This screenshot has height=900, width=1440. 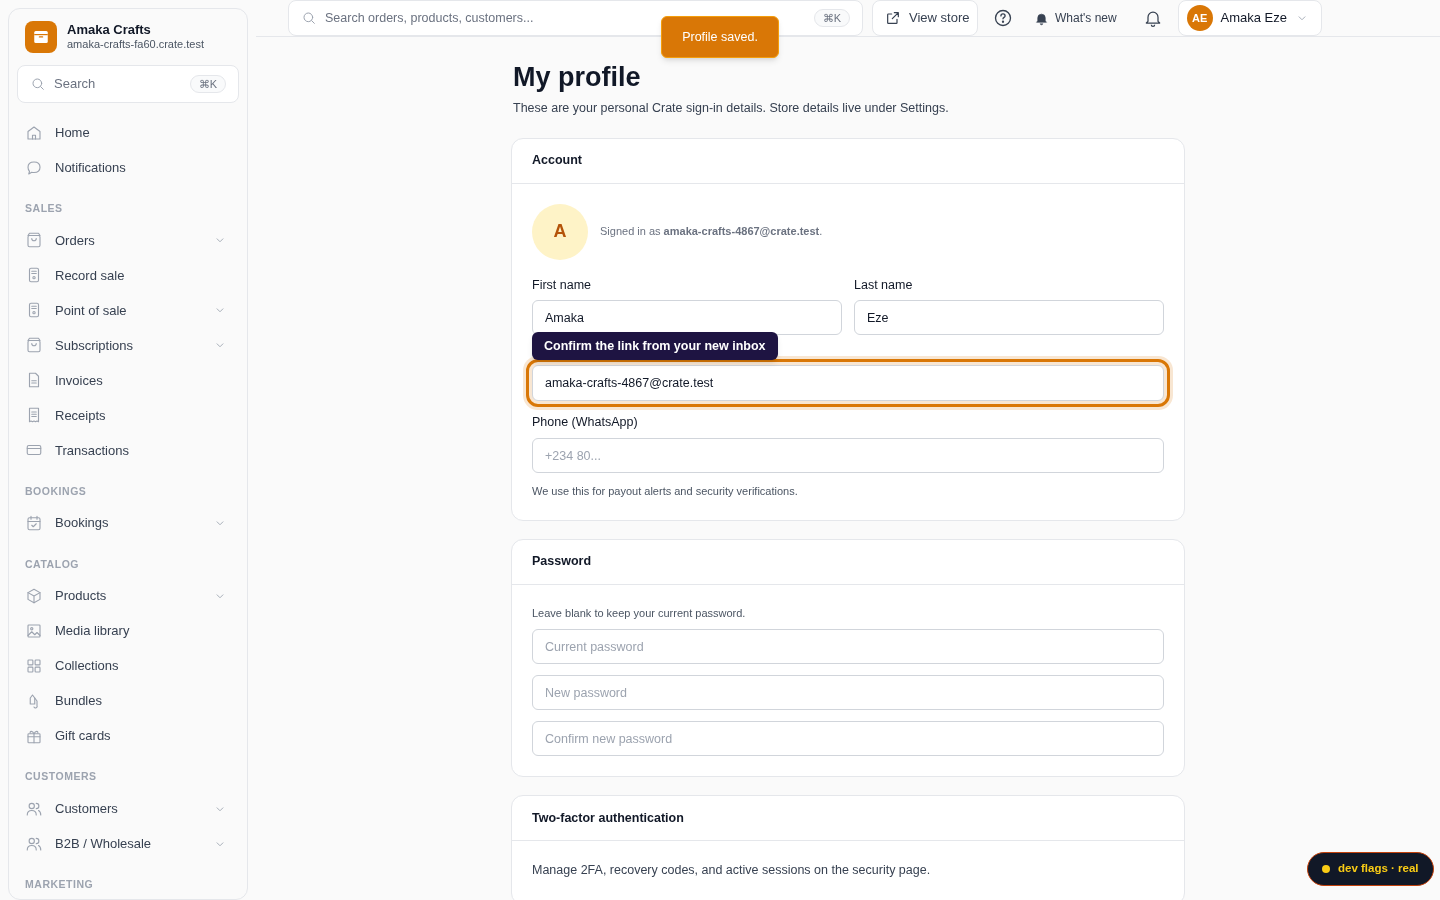 What do you see at coordinates (128, 132) in the screenshot?
I see `nav-item: Home` at bounding box center [128, 132].